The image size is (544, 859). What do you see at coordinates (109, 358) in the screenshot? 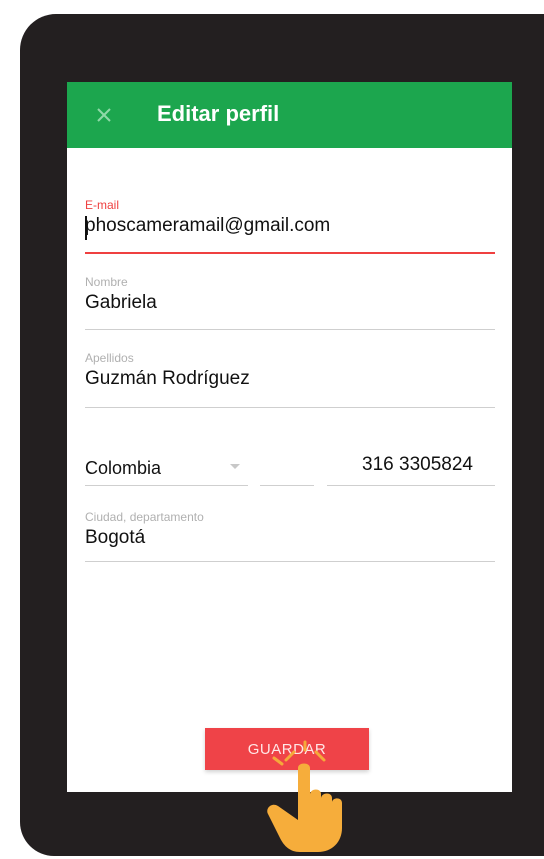
I see `apellidos-label: Apellidos` at bounding box center [109, 358].